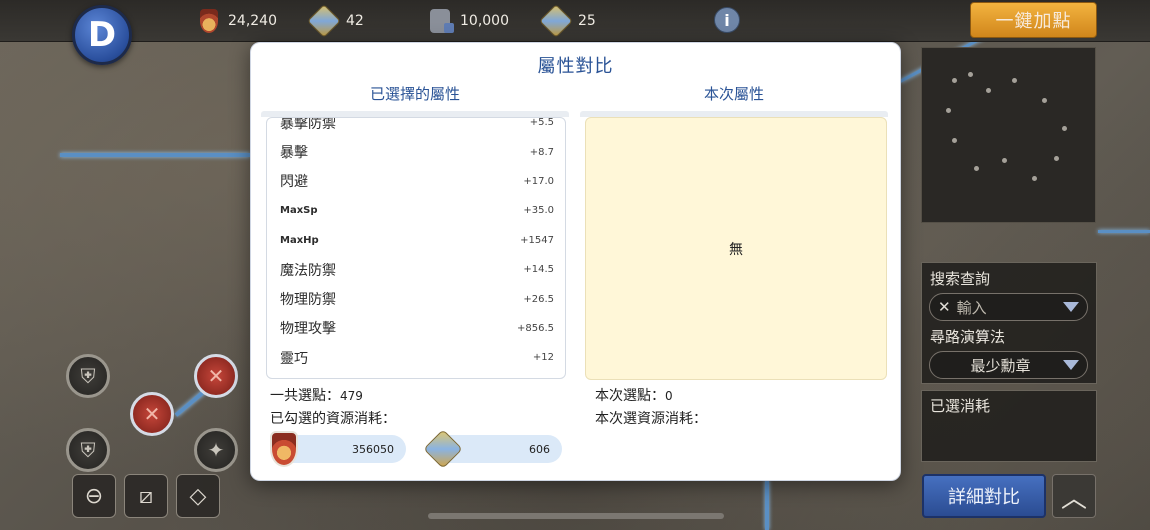  What do you see at coordinates (587, 21) in the screenshot?
I see `resource-locked-gem-value: 25` at bounding box center [587, 21].